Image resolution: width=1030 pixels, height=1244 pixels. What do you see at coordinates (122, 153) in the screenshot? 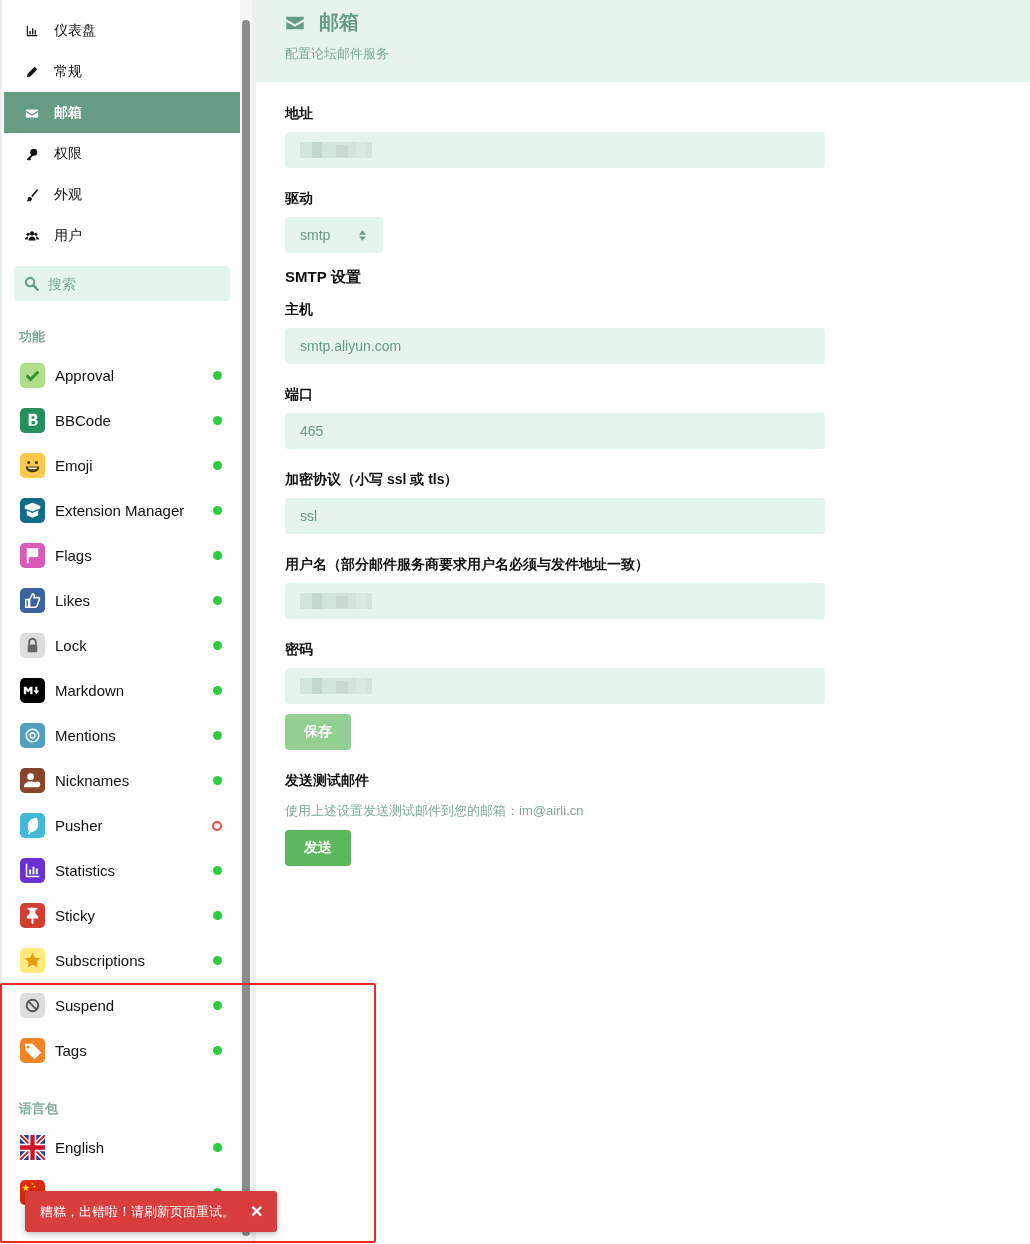
I see `nav-item: 权限` at bounding box center [122, 153].